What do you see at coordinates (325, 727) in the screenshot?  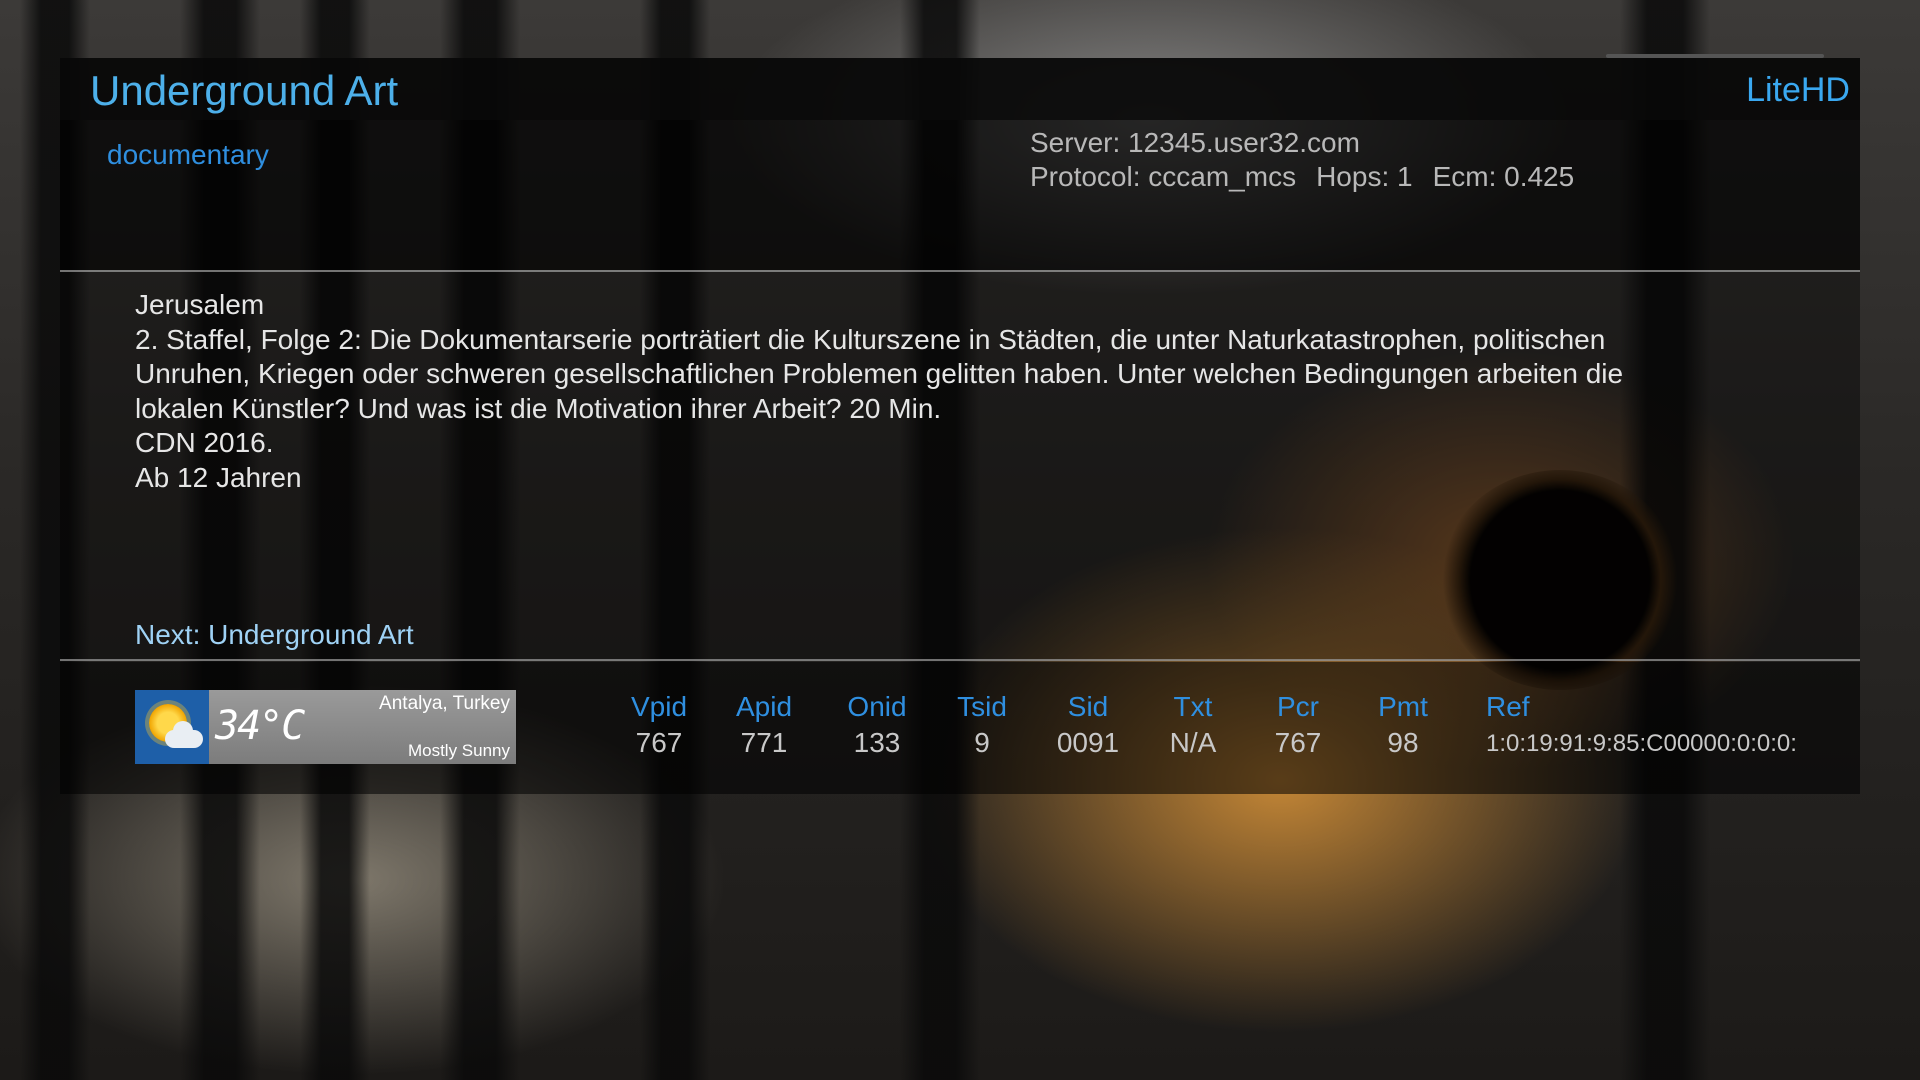 I see `weather-widget: 34°C Antalya, Turkey Mostly Sunny` at bounding box center [325, 727].